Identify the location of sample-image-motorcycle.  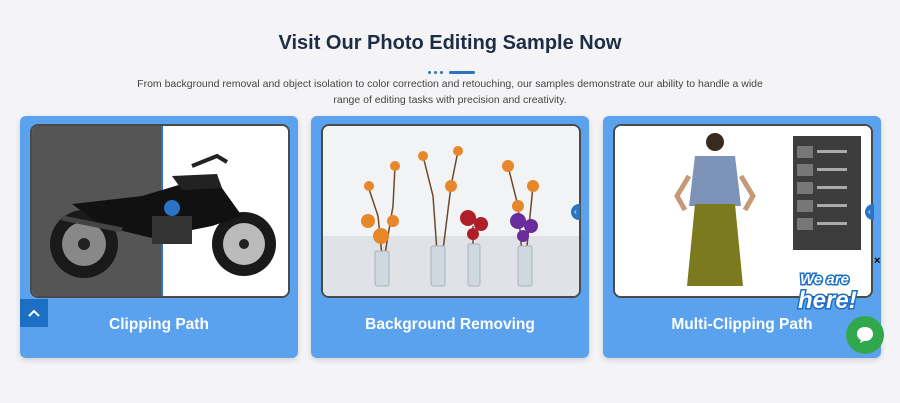
(160, 211).